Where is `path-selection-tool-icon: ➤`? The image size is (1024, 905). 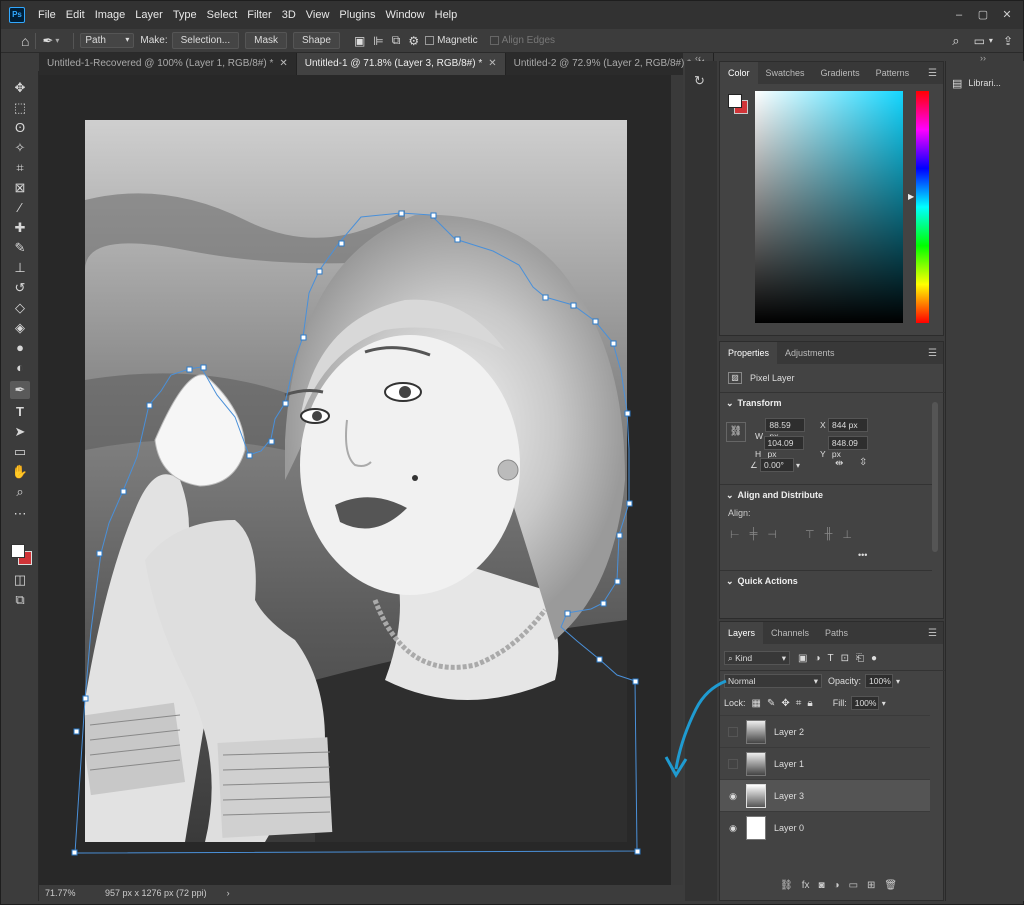 path-selection-tool-icon: ➤ is located at coordinates (20, 432).